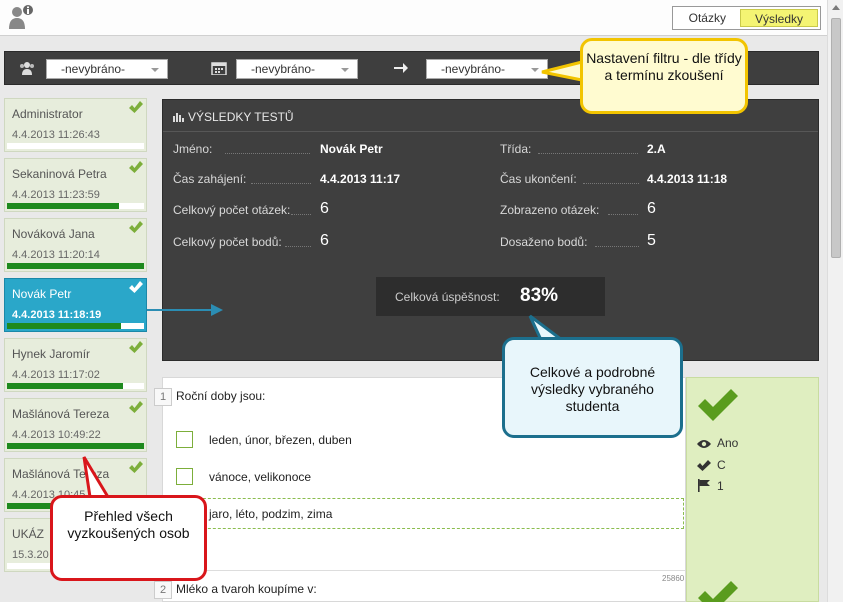  Describe the element at coordinates (836, 138) in the screenshot. I see `scrollbar-thumb` at that location.